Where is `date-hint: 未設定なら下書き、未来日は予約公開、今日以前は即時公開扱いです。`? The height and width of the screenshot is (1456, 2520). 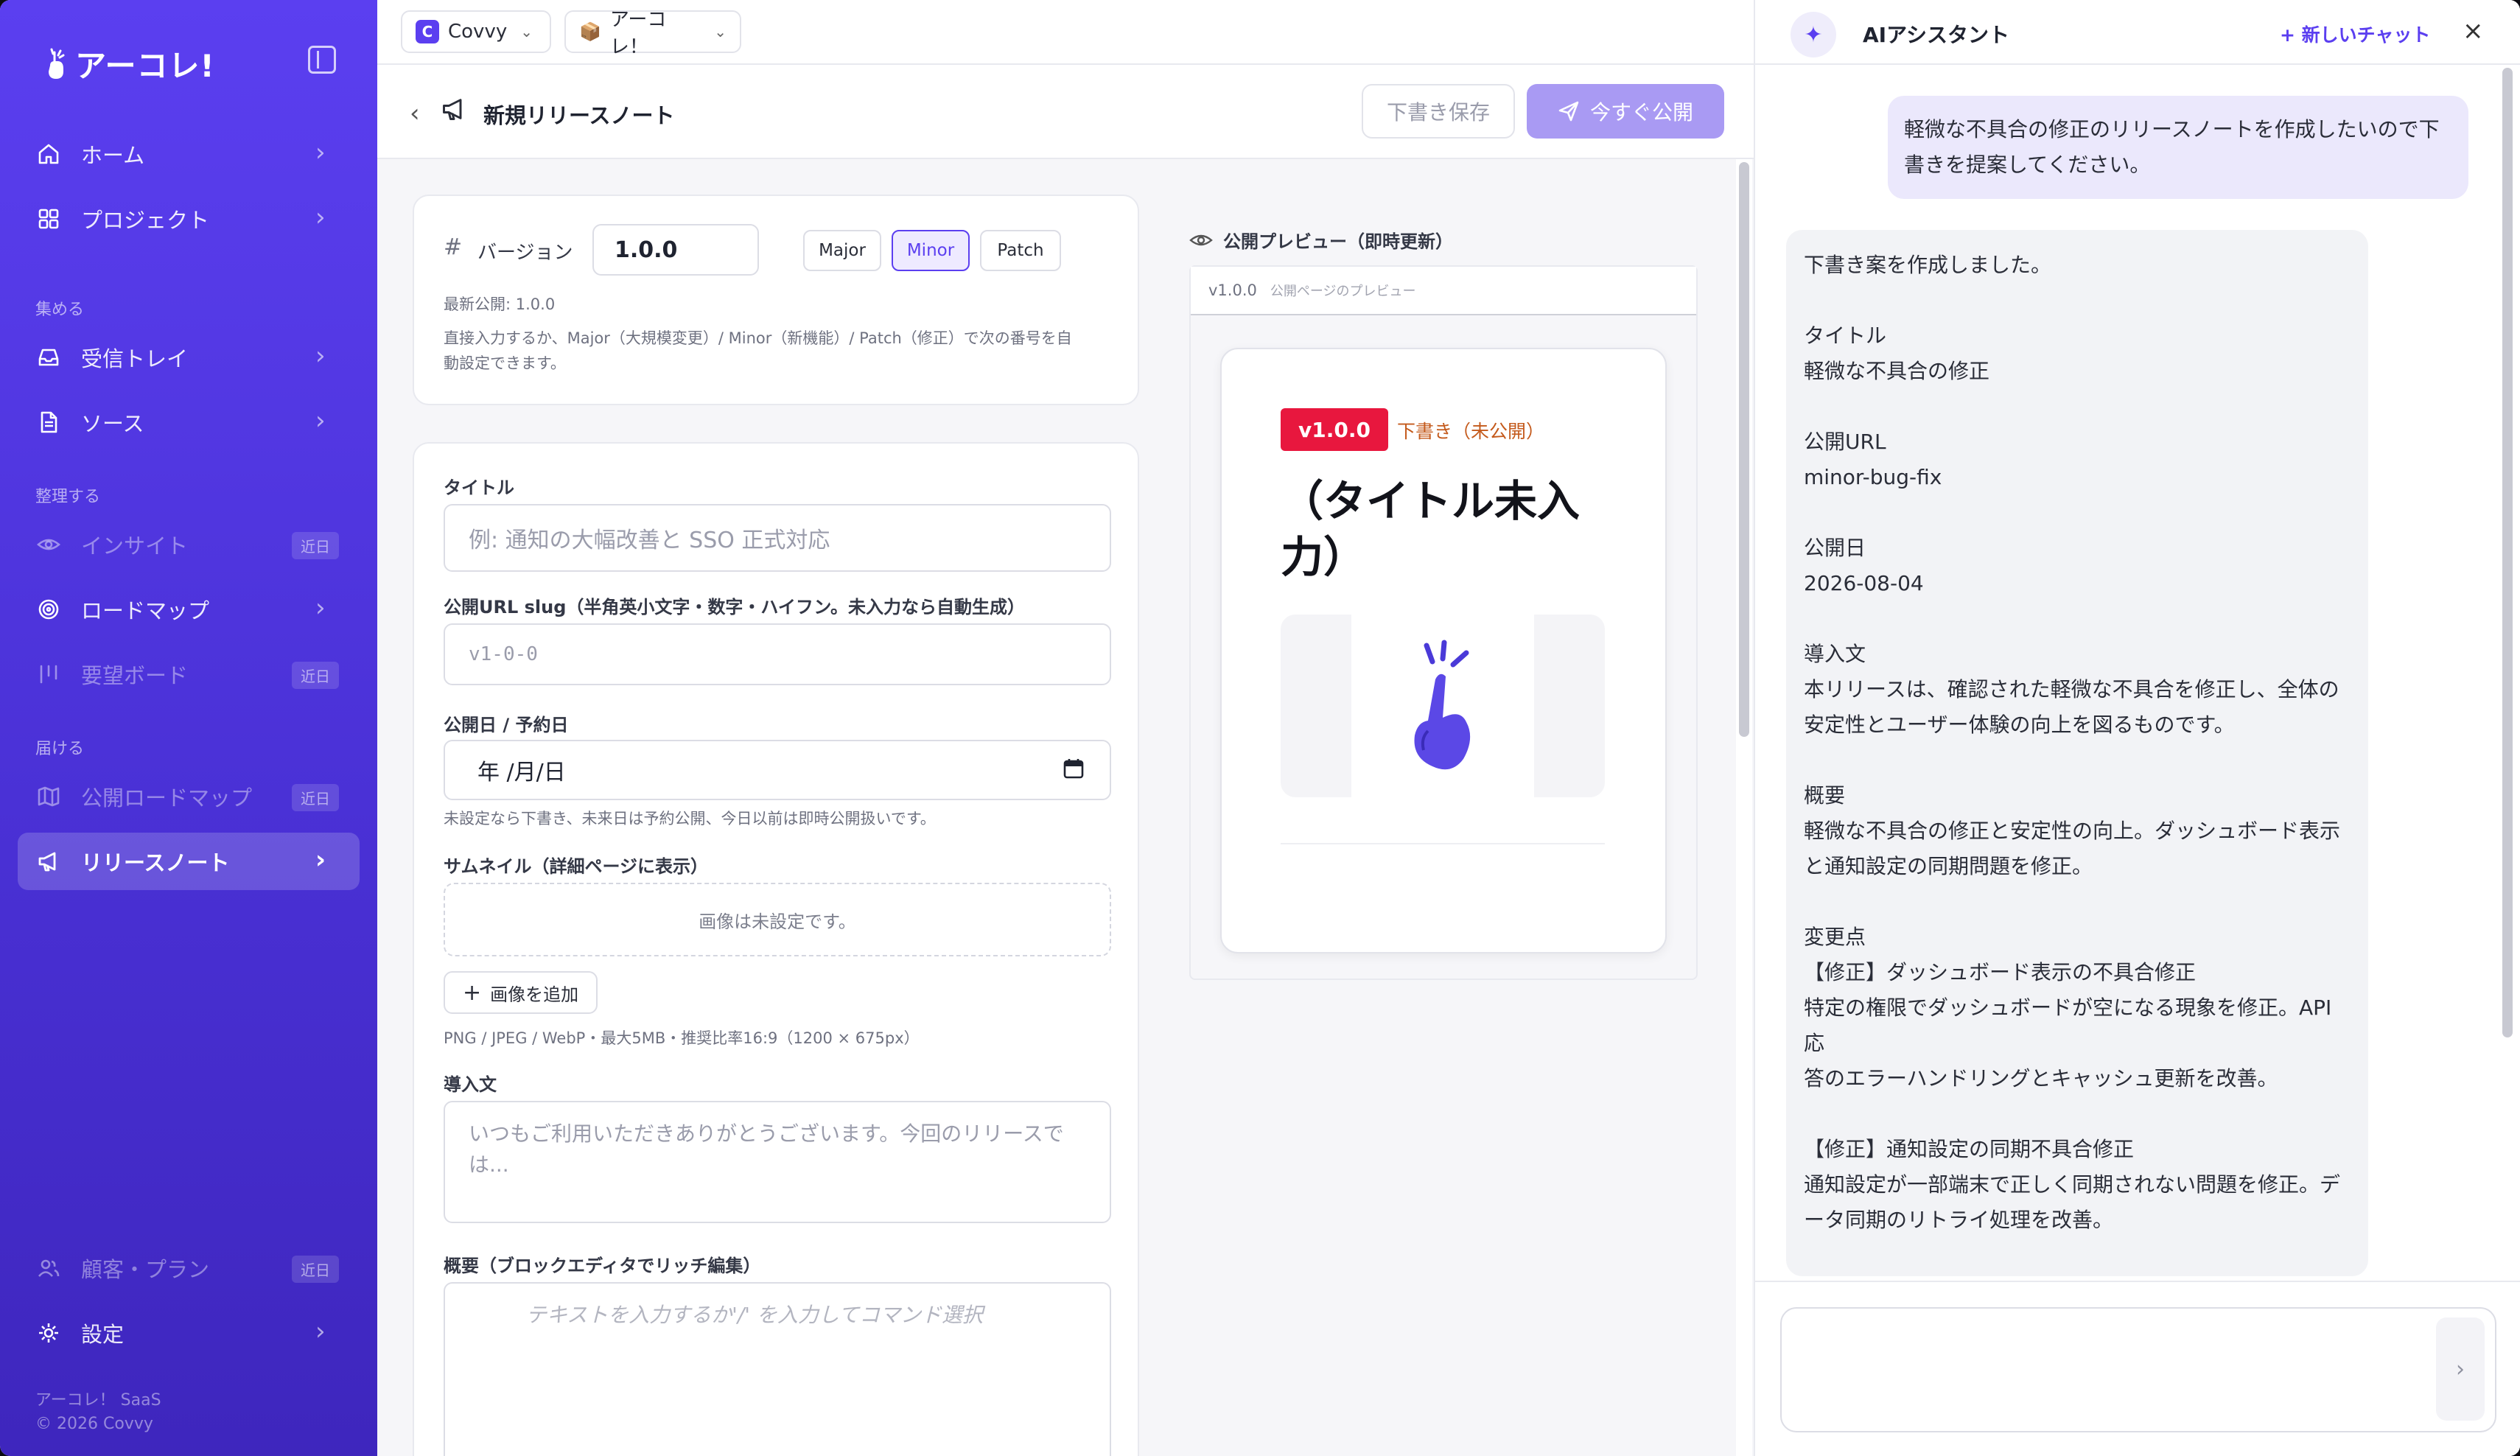
date-hint: 未設定なら下書き、未来日は予約公開、今日以前は即時公開扱いです。 is located at coordinates (690, 818).